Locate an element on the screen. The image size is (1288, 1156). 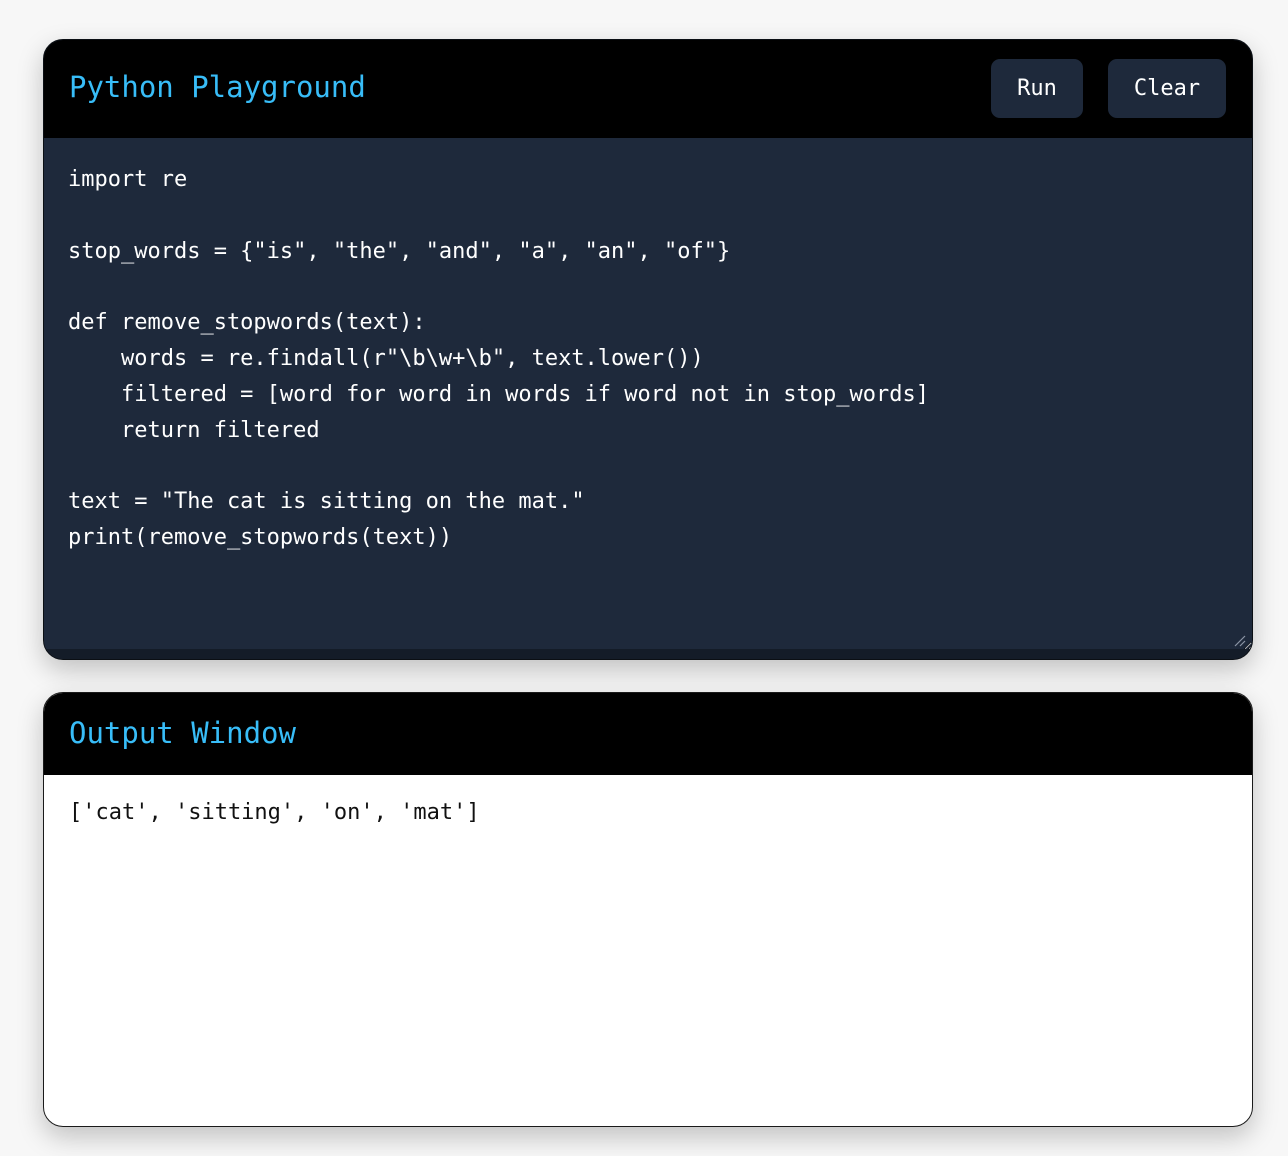
output-header: Output Window is located at coordinates (648, 734).